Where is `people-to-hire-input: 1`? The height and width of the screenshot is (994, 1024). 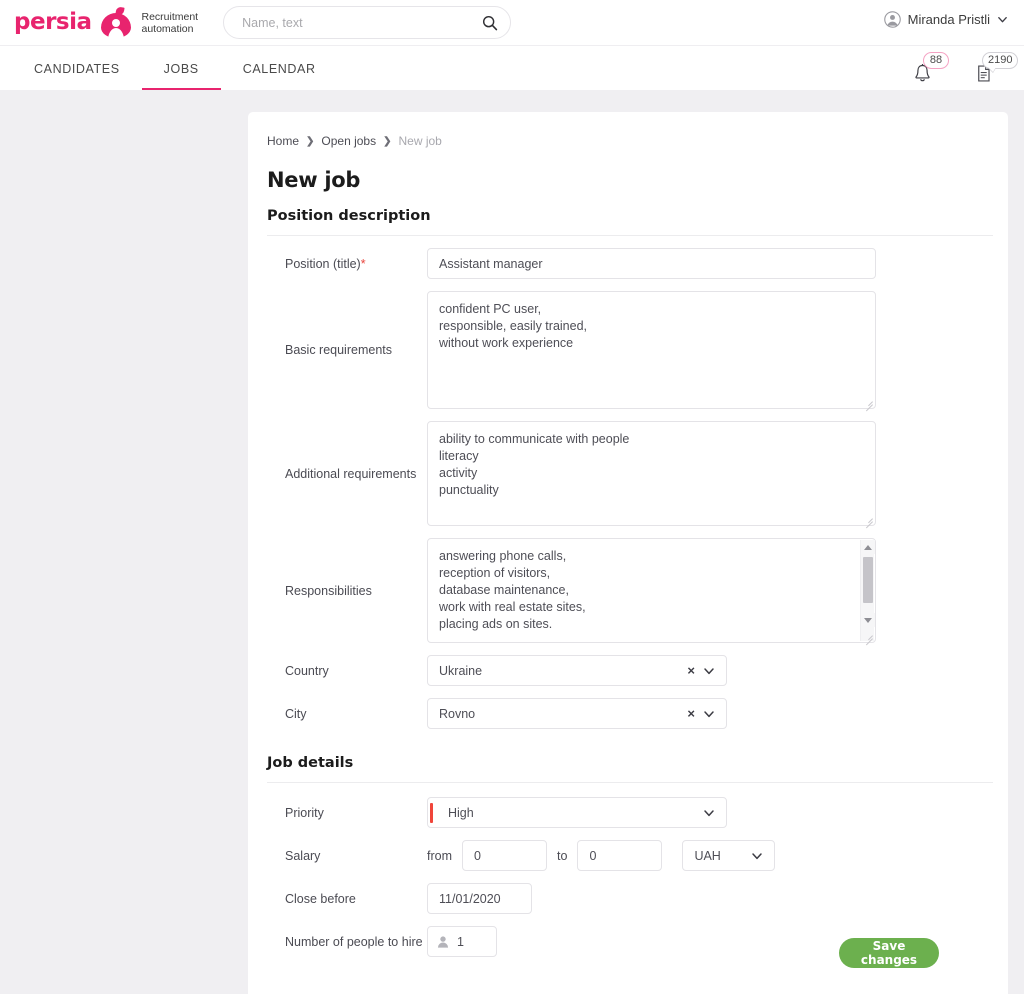
people-to-hire-input: 1 is located at coordinates (462, 941).